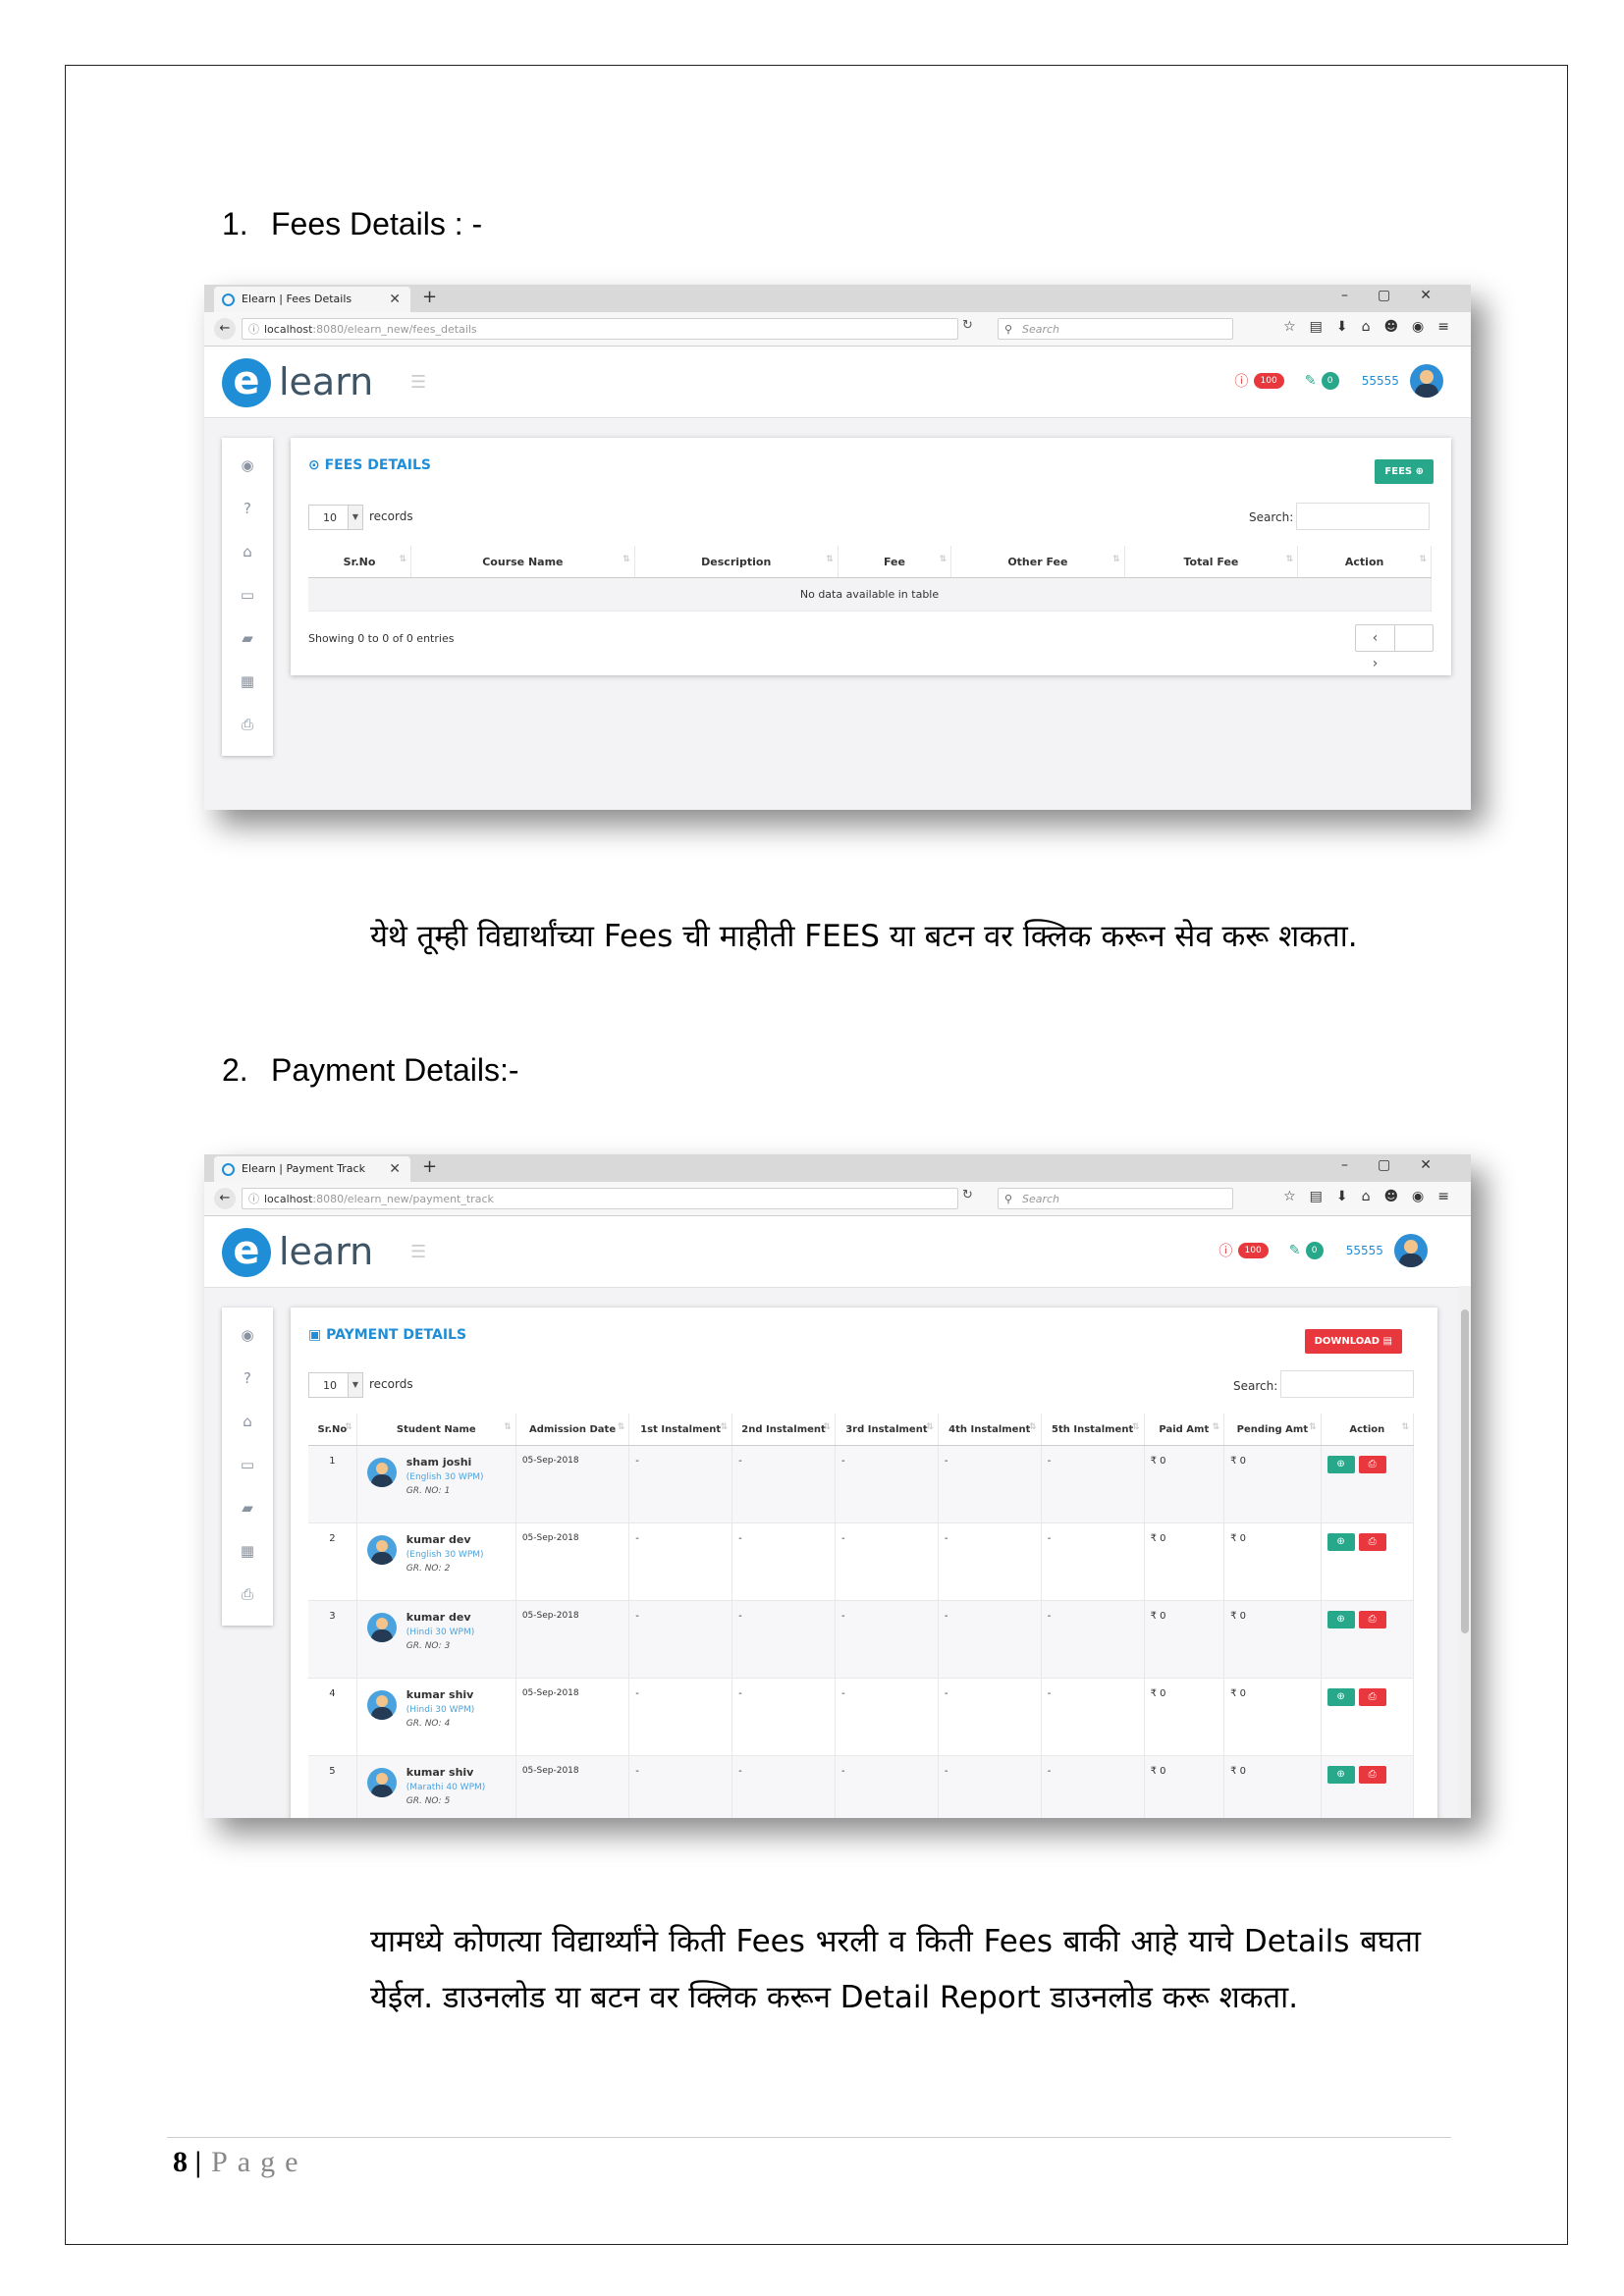 The height and width of the screenshot is (2296, 1624). I want to click on scrollbar-thumb, so click(1465, 1471).